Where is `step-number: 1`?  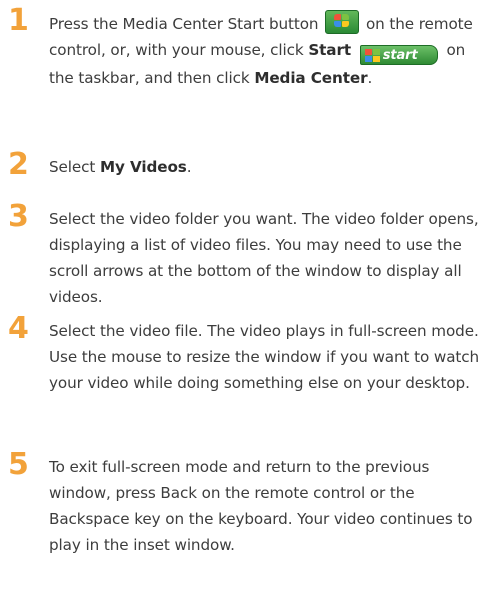
step-number: 1 is located at coordinates (18, 20).